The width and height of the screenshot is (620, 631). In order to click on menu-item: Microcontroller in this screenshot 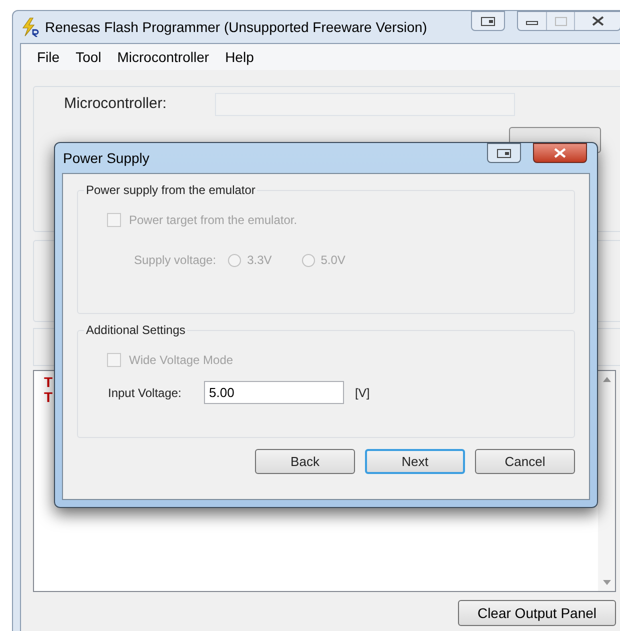, I will do `click(163, 57)`.